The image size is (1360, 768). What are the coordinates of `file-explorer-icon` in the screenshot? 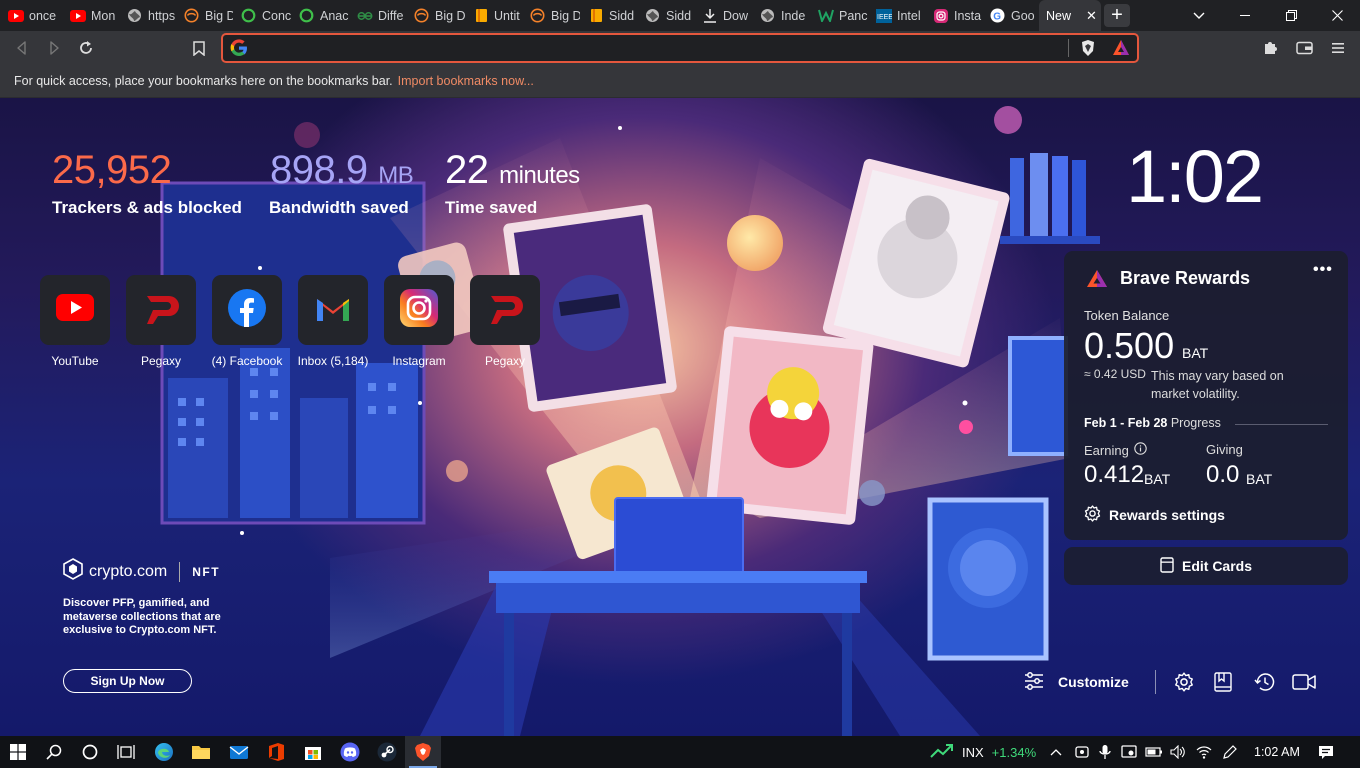 It's located at (201, 752).